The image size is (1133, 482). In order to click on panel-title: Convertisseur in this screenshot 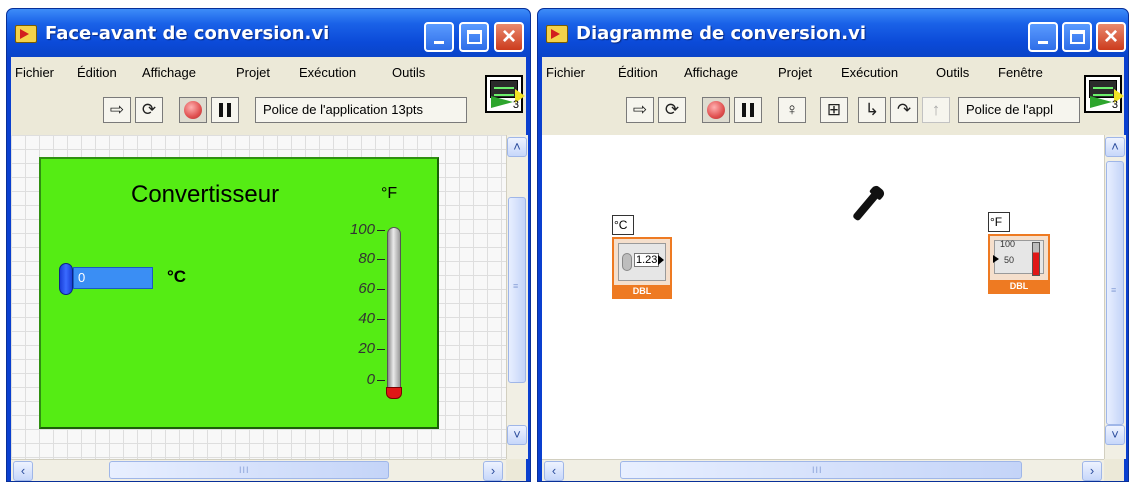, I will do `click(205, 194)`.